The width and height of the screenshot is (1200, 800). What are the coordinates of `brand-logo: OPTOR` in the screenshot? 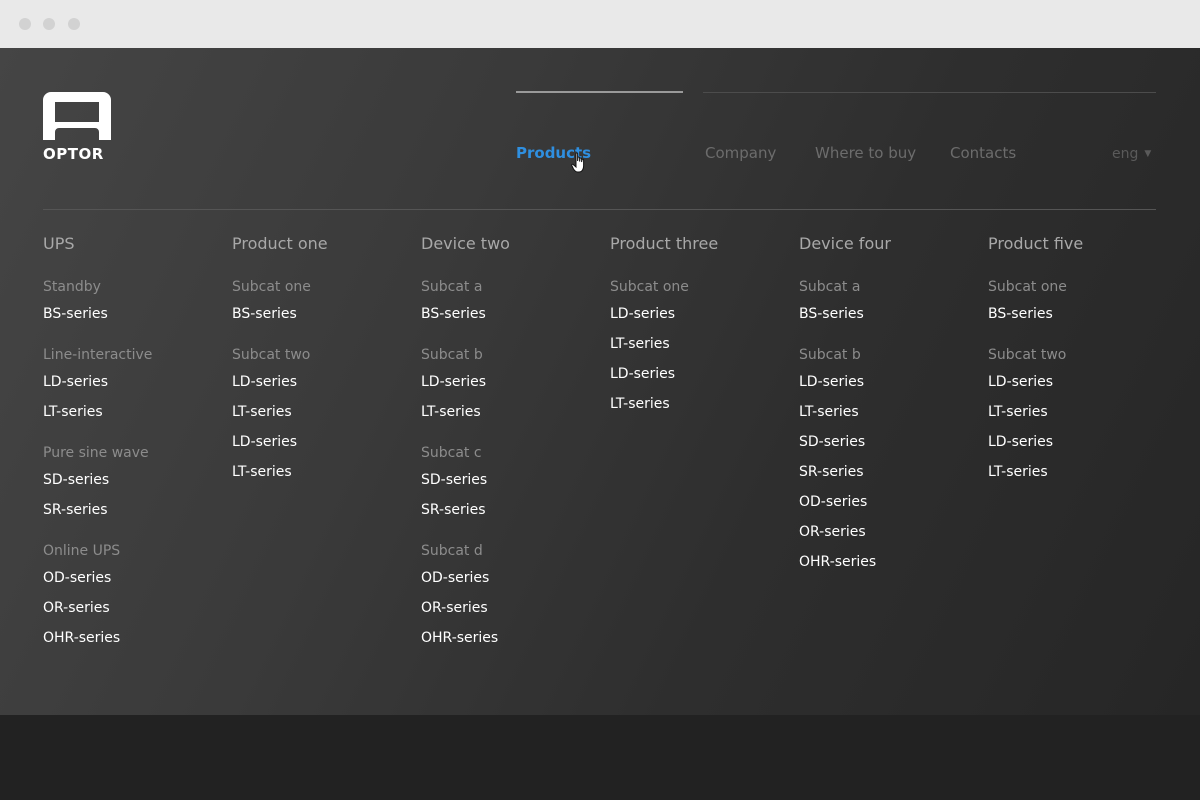 It's located at (78, 127).